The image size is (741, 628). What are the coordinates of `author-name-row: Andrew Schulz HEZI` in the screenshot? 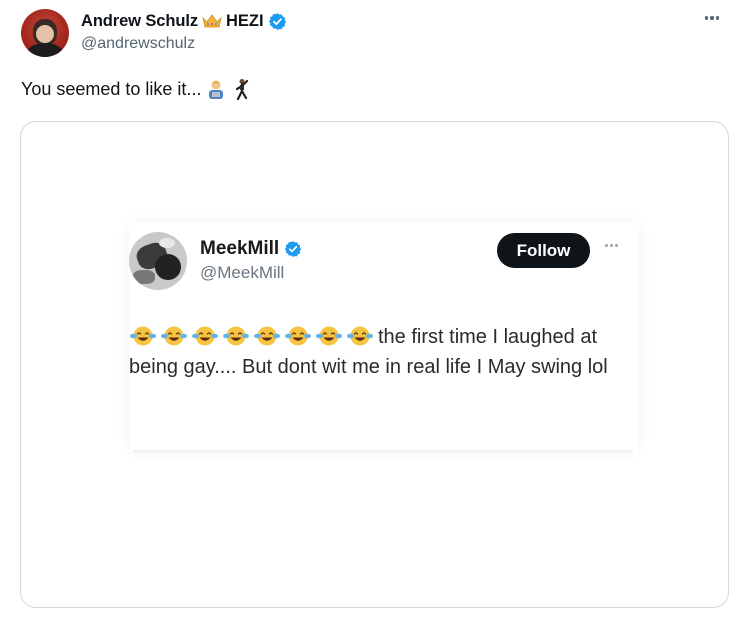 It's located at (184, 21).